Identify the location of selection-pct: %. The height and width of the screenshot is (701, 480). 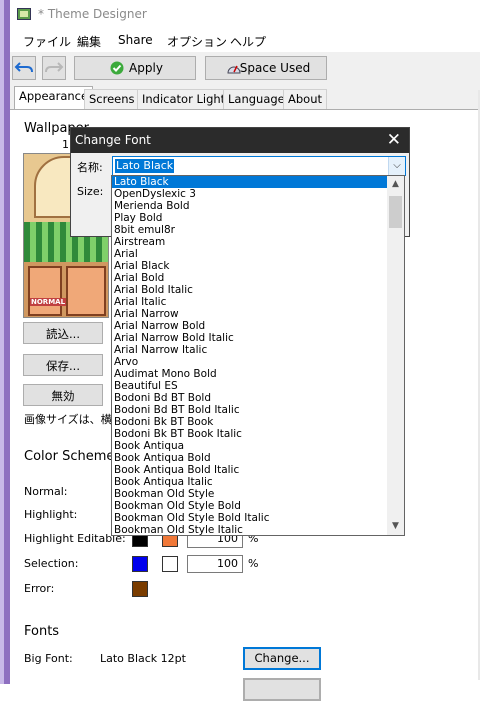
(253, 563).